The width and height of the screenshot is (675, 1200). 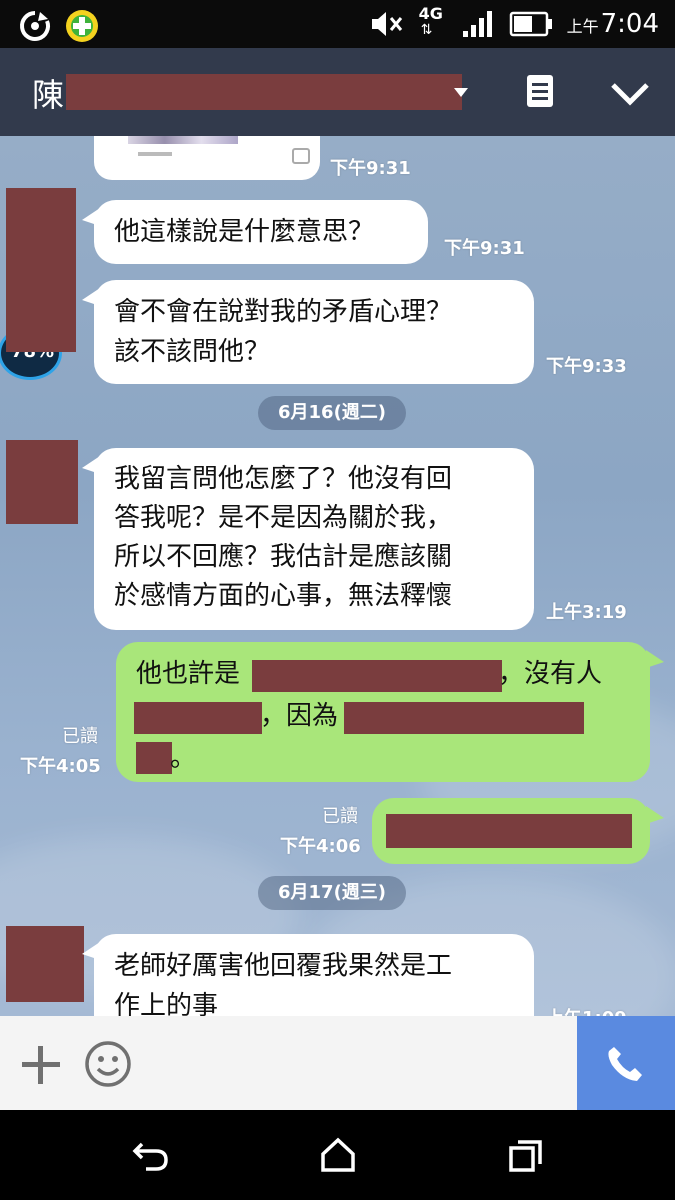 I want to click on network-indicator: 4G ⇅, so click(x=433, y=22).